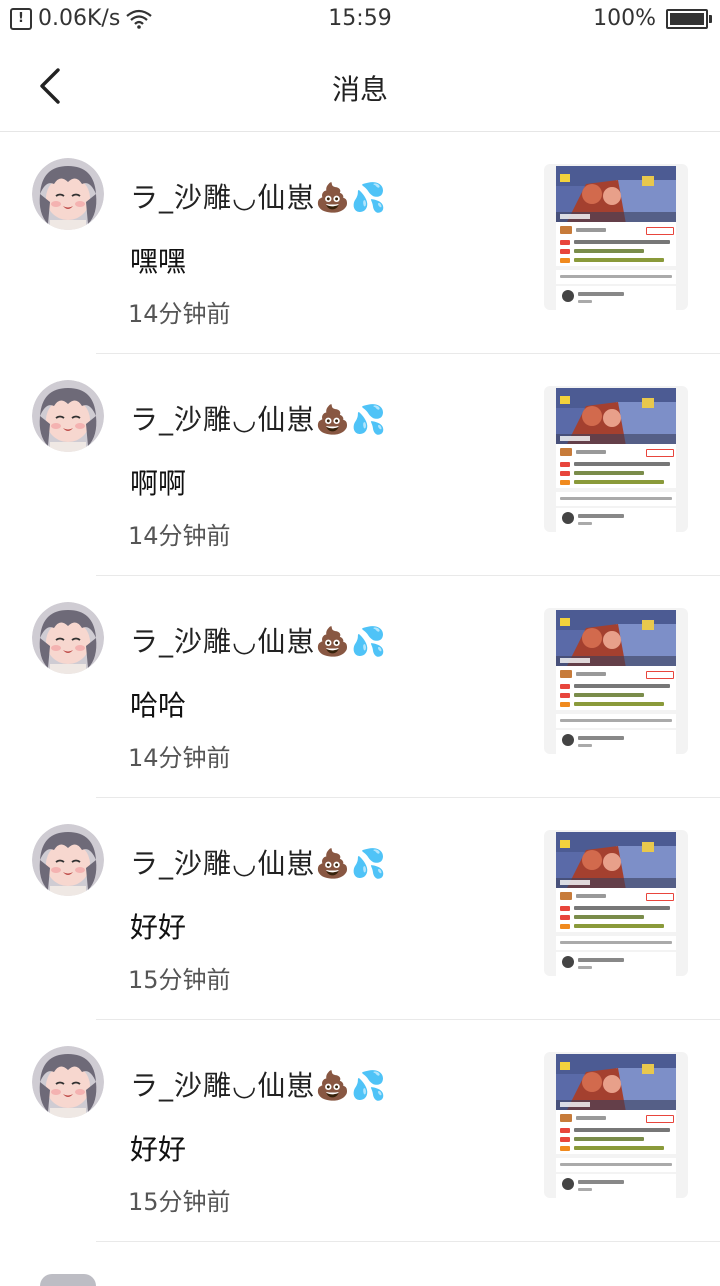 This screenshot has height=1286, width=720. I want to click on status-right: 100%, so click(652, 18).